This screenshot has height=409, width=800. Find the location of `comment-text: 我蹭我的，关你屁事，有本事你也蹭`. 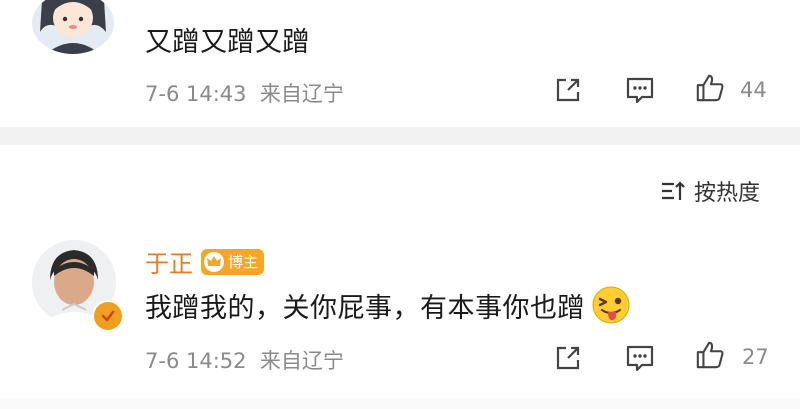

comment-text: 我蹭我的，关你屁事，有本事你也蹭 is located at coordinates (365, 308).